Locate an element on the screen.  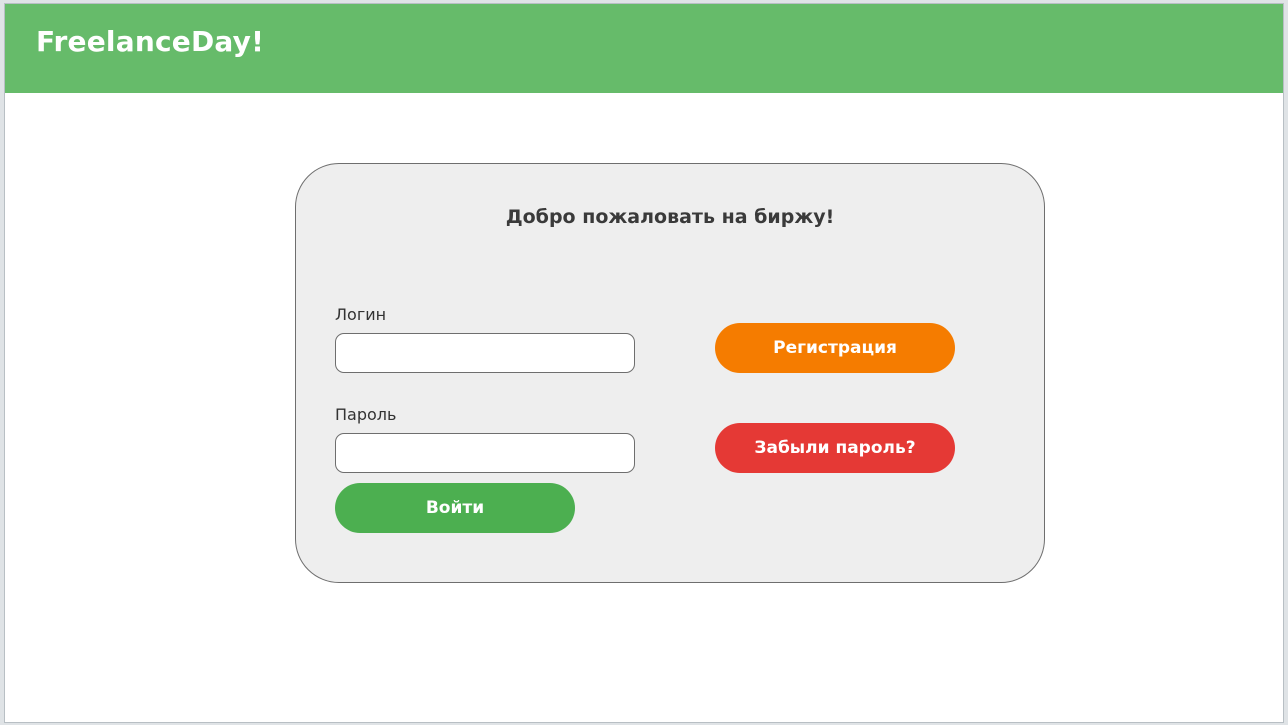
login-button: Войти is located at coordinates (455, 508).